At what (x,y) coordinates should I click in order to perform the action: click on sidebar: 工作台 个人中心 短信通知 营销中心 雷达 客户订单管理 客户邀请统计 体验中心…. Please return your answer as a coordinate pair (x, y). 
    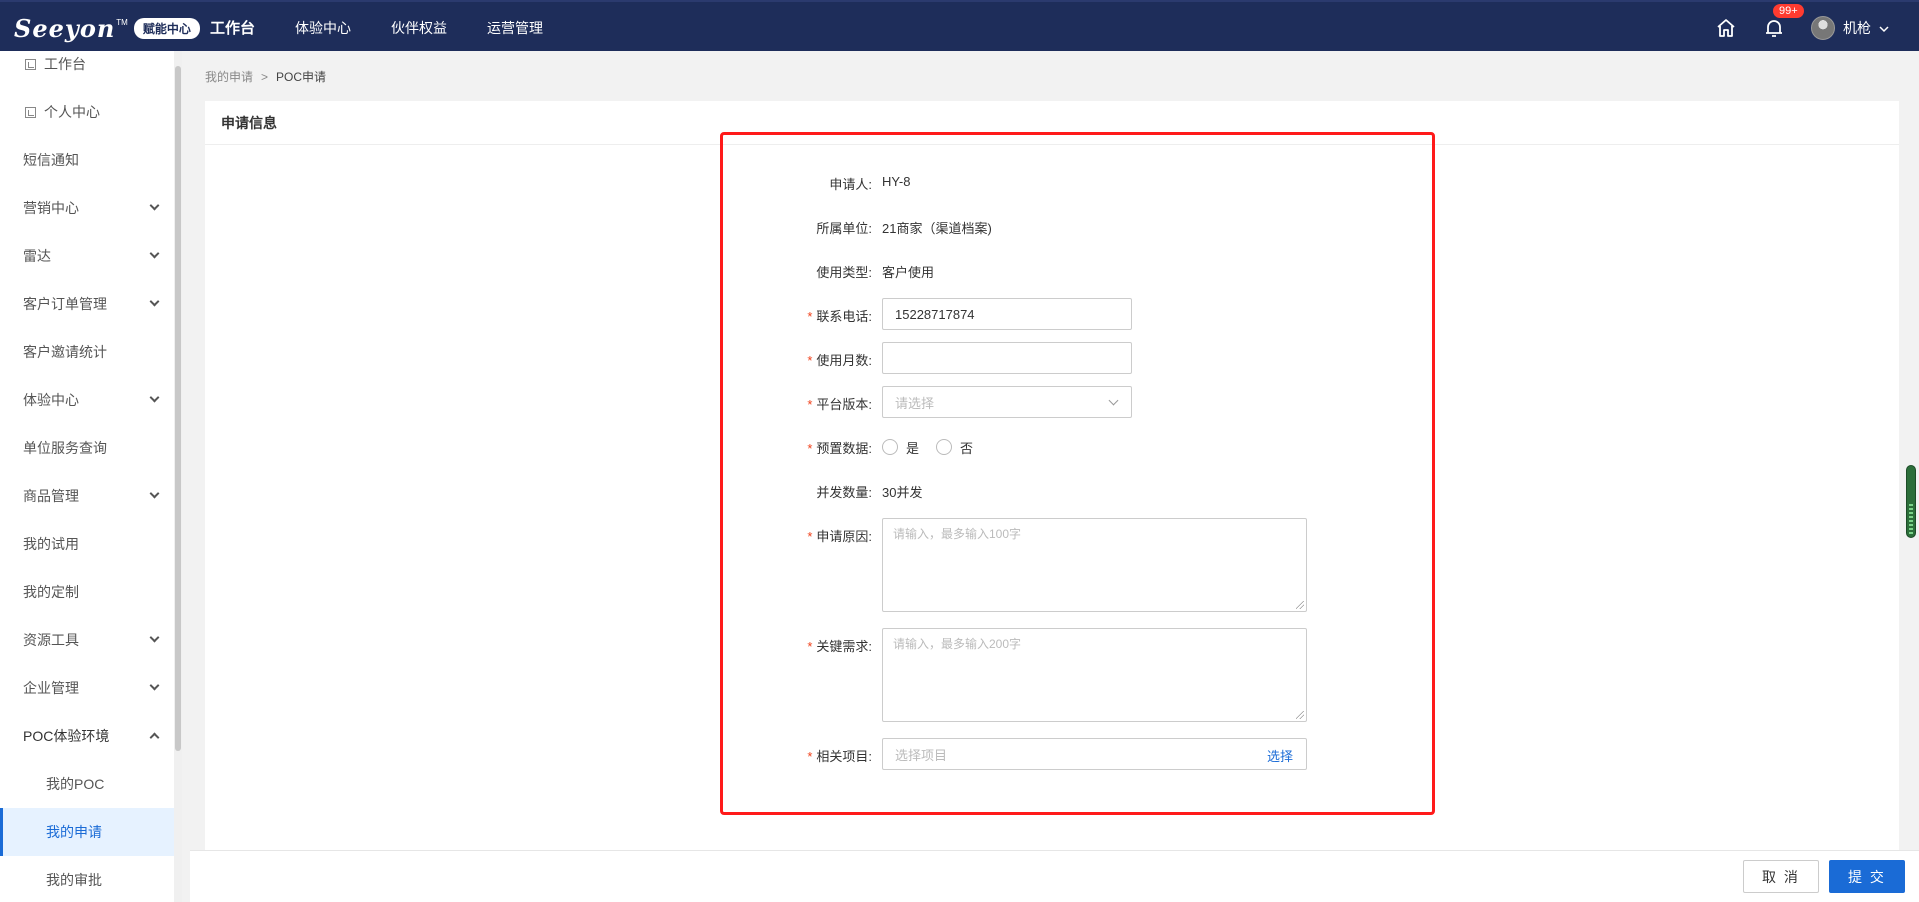
    Looking at the image, I should click on (91, 476).